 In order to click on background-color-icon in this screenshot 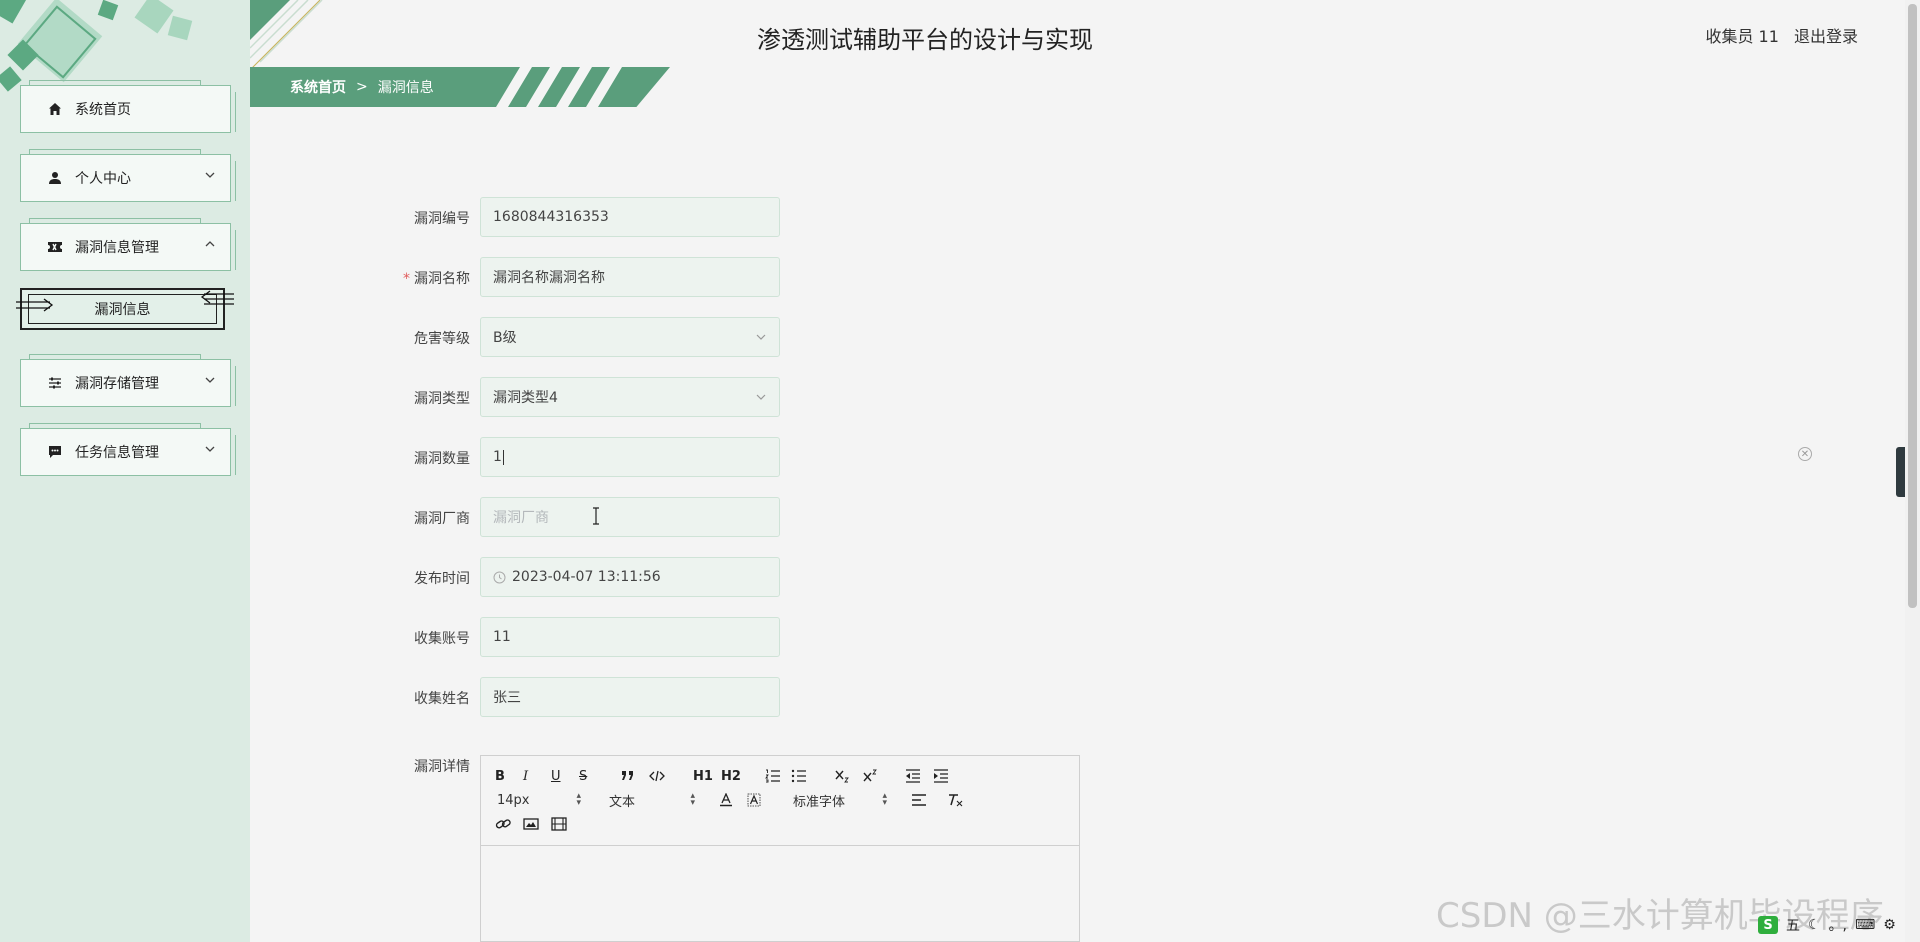, I will do `click(754, 800)`.